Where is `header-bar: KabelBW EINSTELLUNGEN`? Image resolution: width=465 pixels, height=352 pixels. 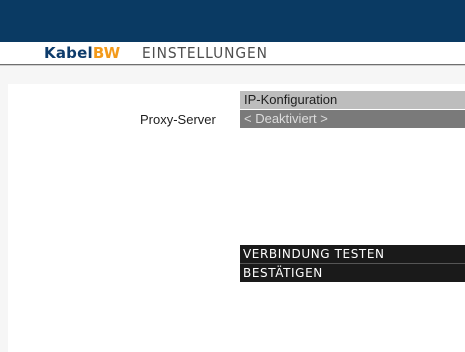 header-bar: KabelBW EINSTELLUNGEN is located at coordinates (232, 53).